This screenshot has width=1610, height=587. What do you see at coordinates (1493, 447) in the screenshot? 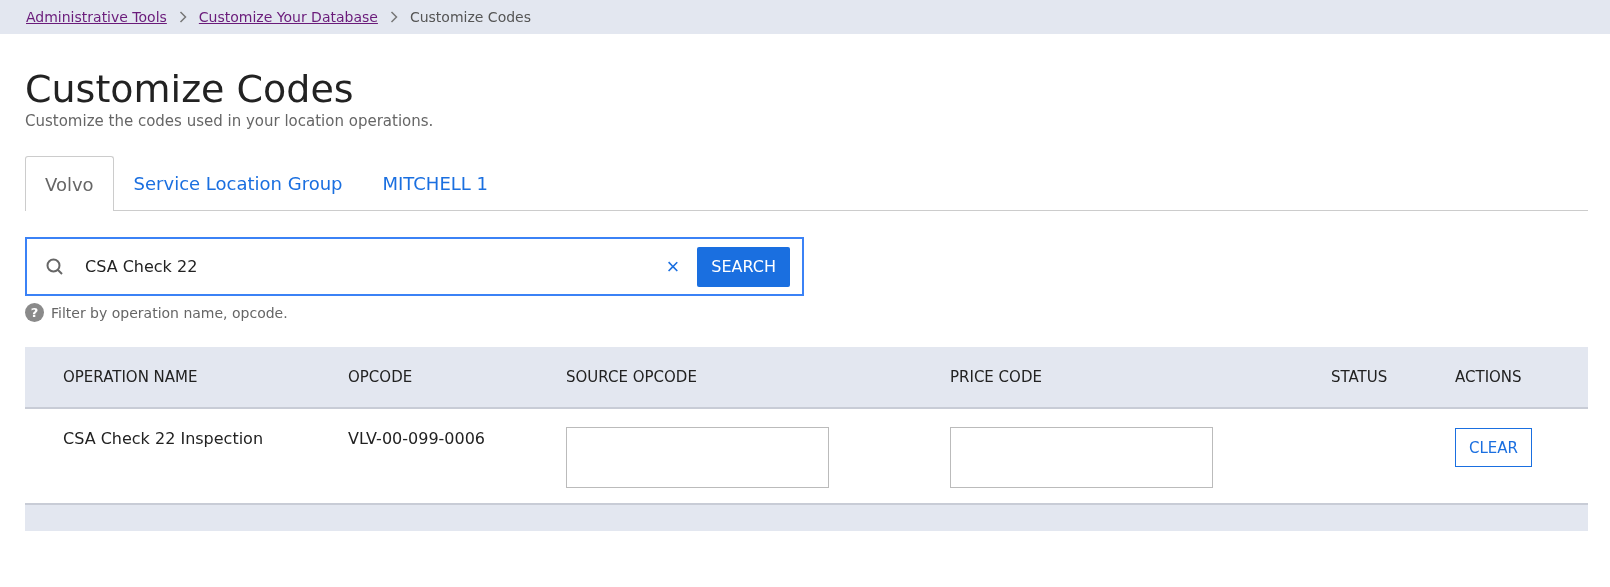
I see `clear-button: CLEAR` at bounding box center [1493, 447].